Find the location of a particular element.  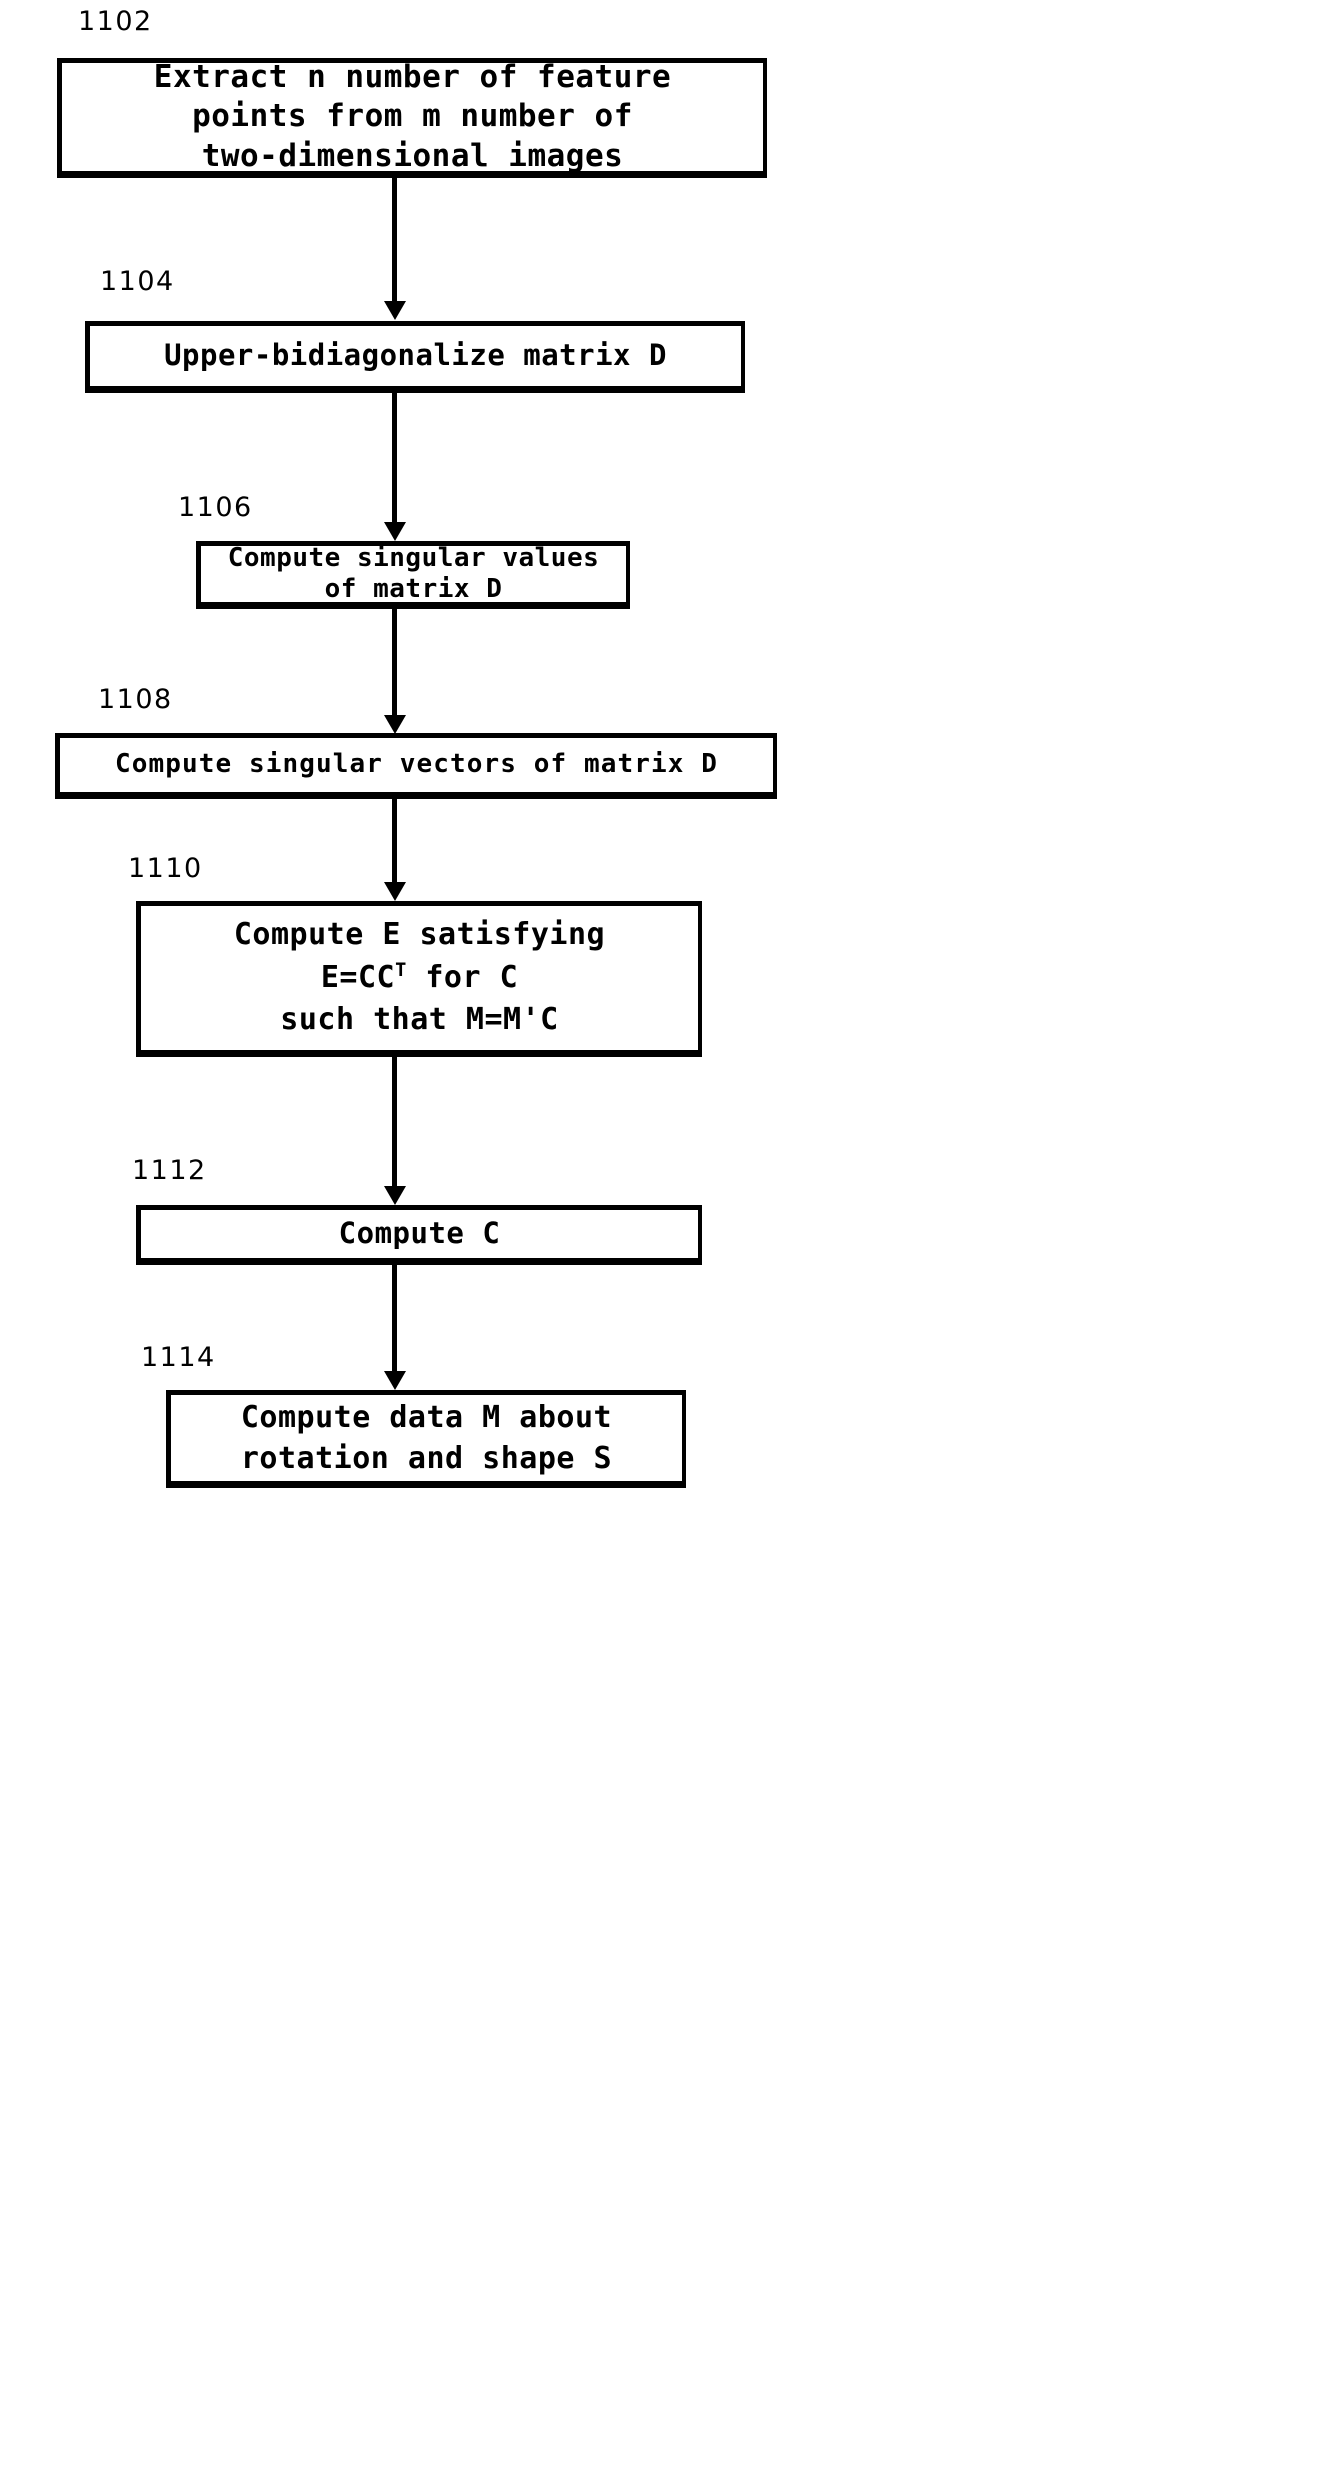

process-box-1110-line2-base: E=CC is located at coordinates (358, 977).